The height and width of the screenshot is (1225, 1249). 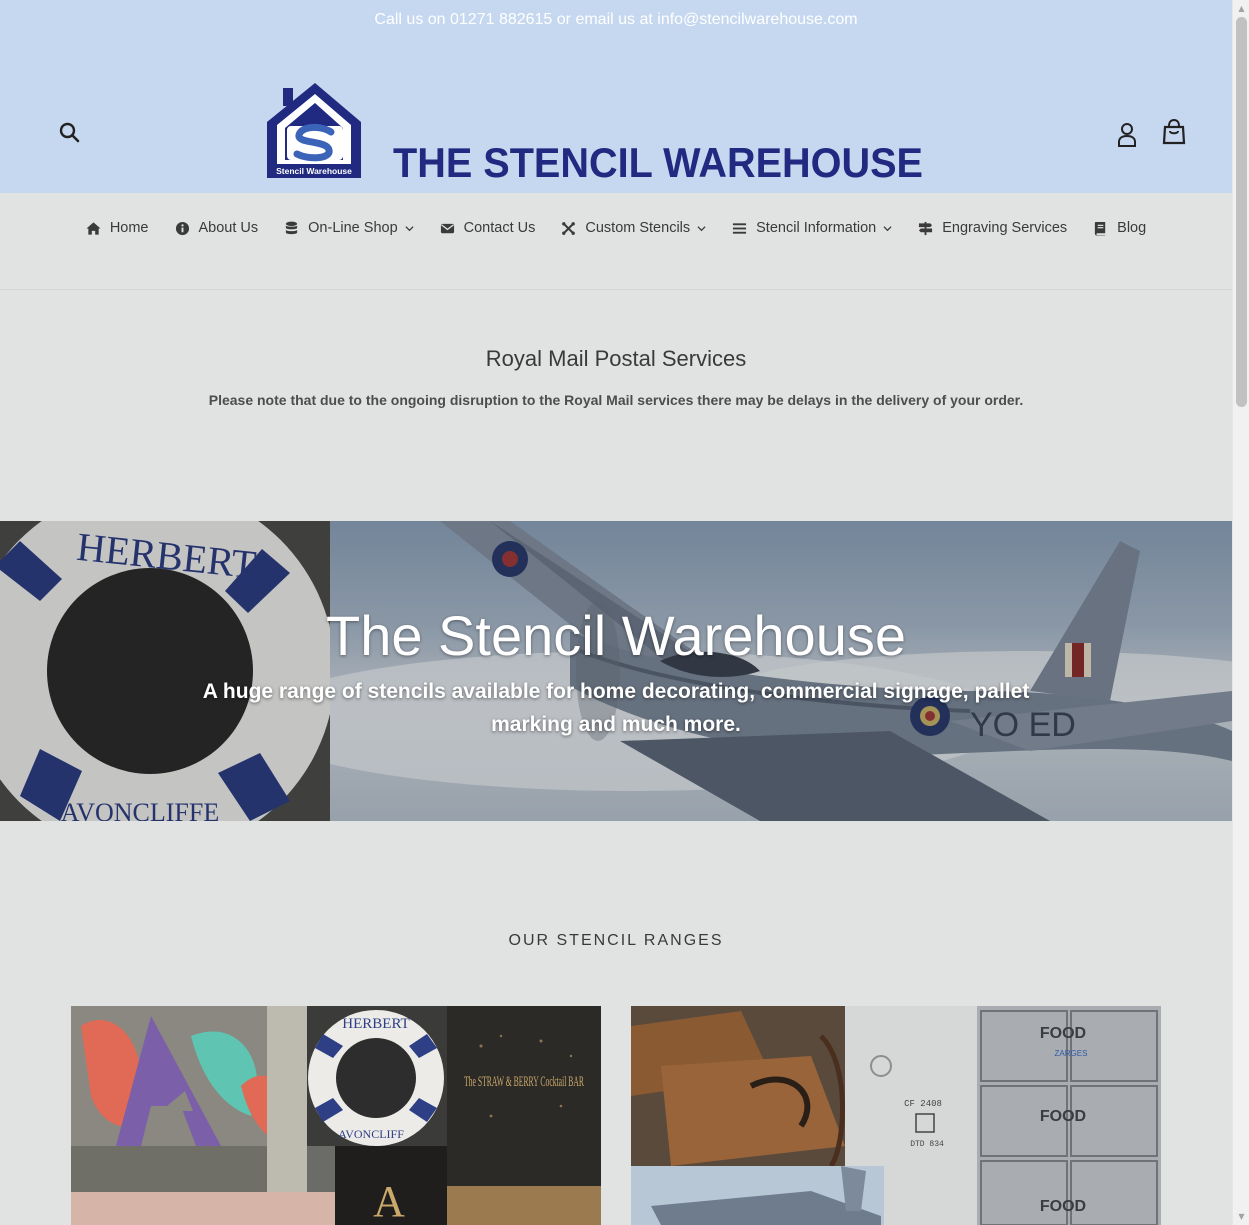 I want to click on site-logo: Stencil Warehouse THE STENCIL WAREHOUSE, so click(x=595, y=134).